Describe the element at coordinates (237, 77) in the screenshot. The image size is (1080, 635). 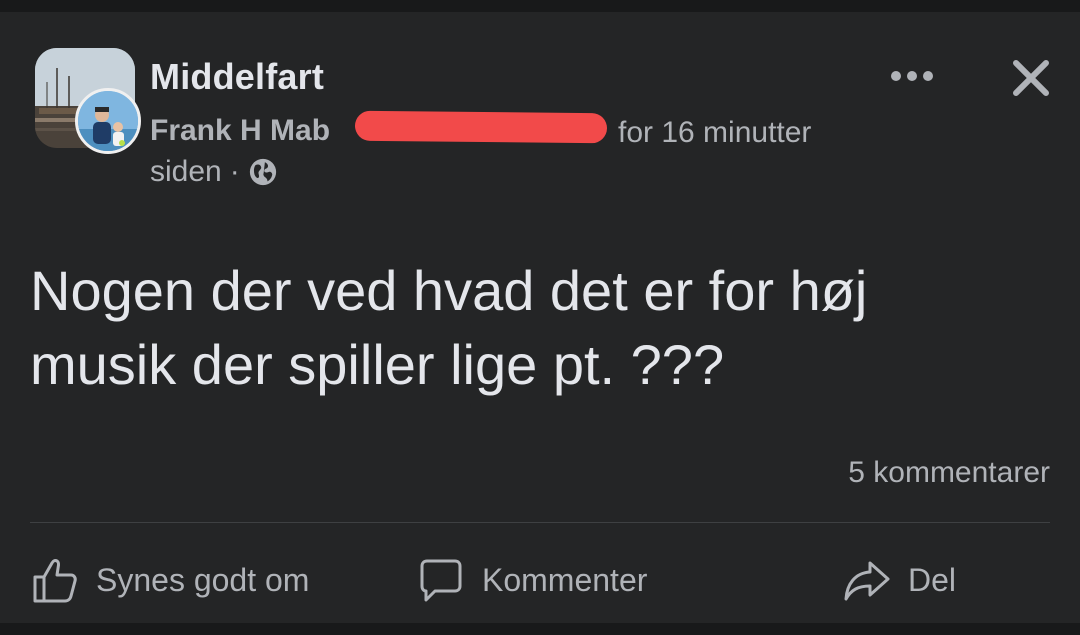
I see `group-name: Middelfart` at that location.